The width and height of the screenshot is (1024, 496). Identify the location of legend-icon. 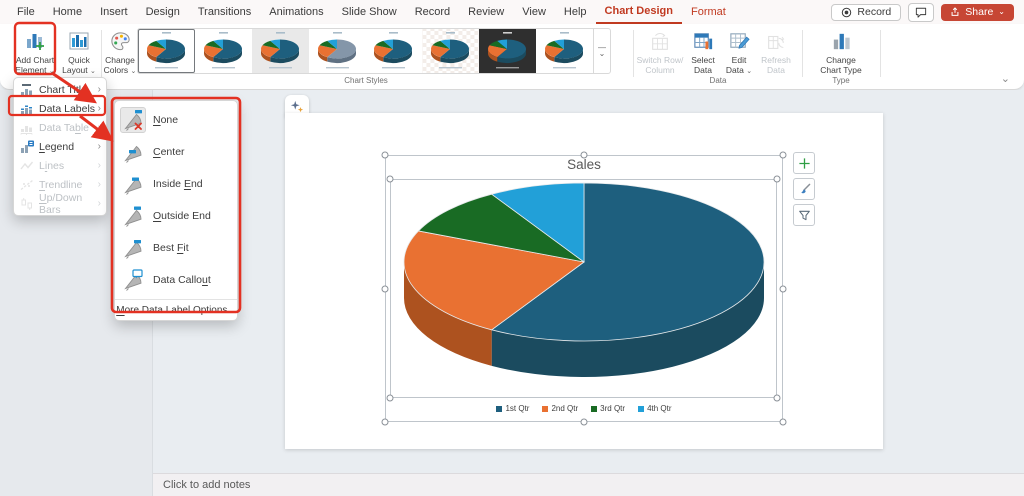
(27, 146).